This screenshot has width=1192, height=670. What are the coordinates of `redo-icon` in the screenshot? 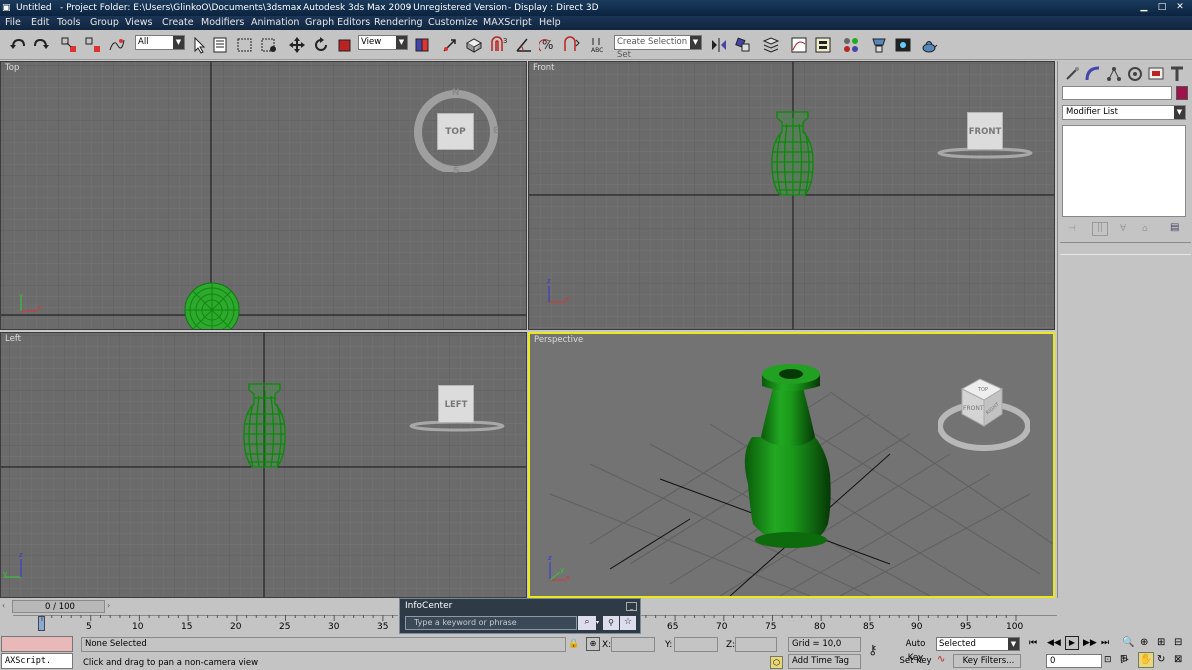 It's located at (41, 45).